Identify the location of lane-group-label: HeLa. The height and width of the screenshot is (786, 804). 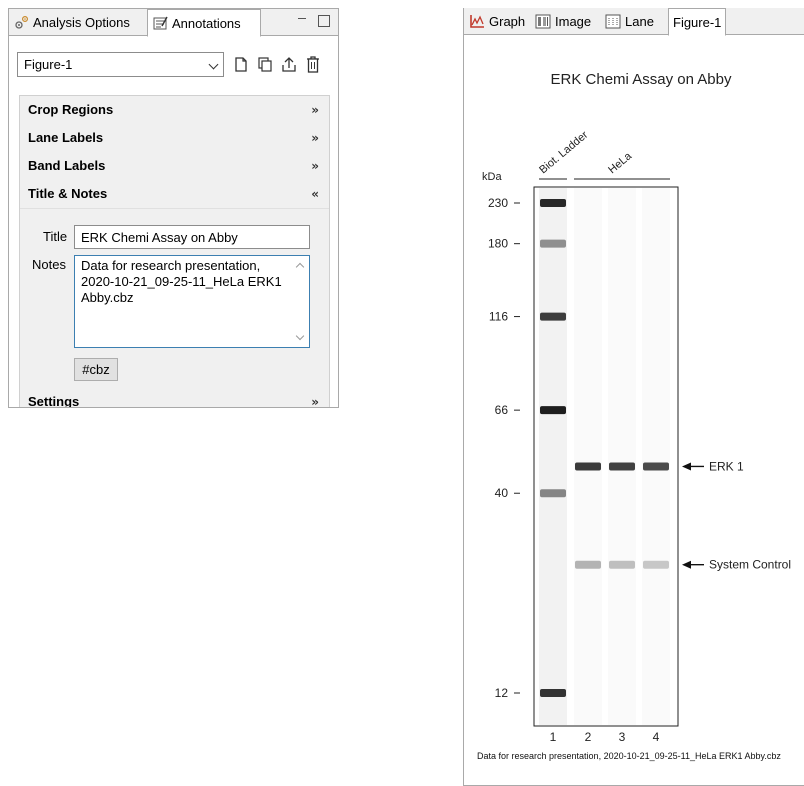
(620, 163).